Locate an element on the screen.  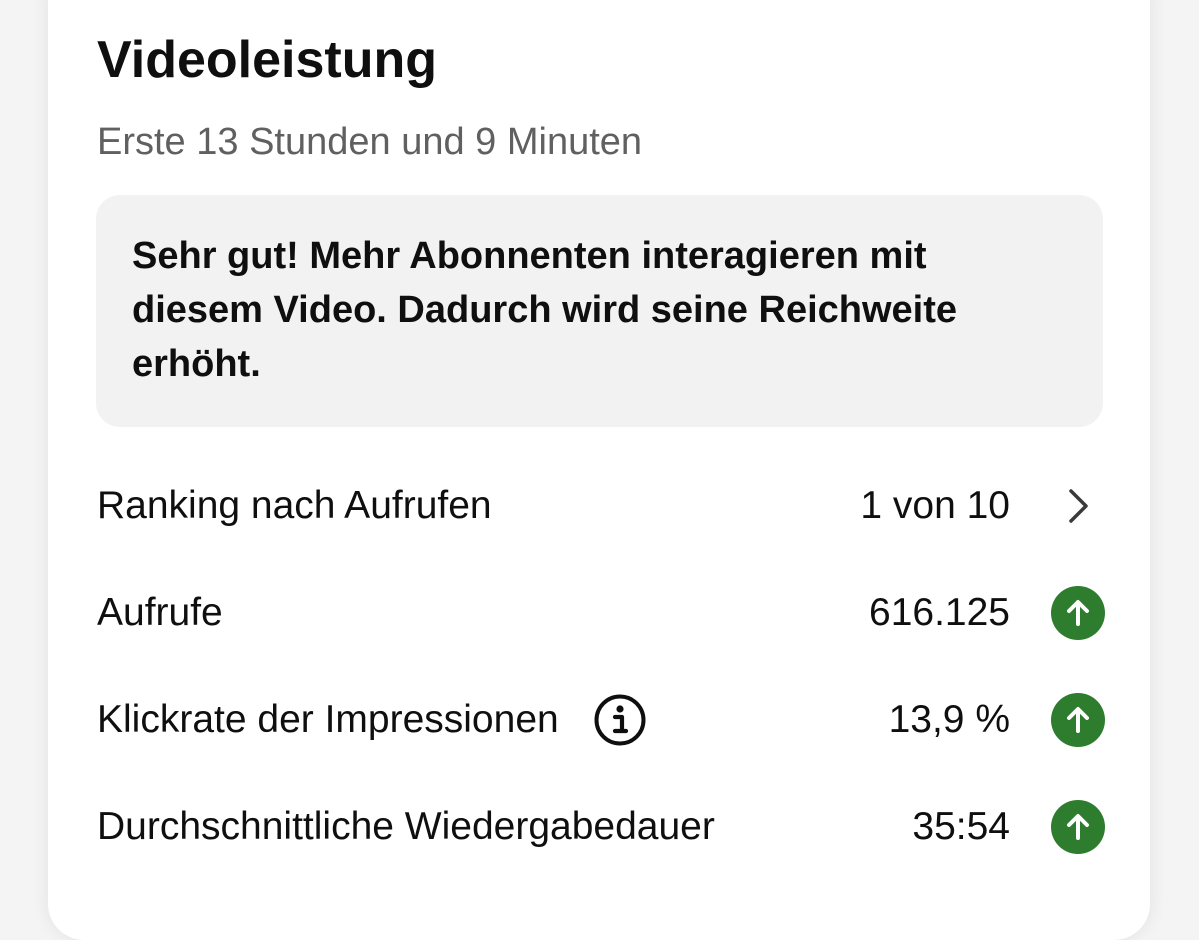
ctr-label: Klickrate der Impressionen is located at coordinates (328, 719).